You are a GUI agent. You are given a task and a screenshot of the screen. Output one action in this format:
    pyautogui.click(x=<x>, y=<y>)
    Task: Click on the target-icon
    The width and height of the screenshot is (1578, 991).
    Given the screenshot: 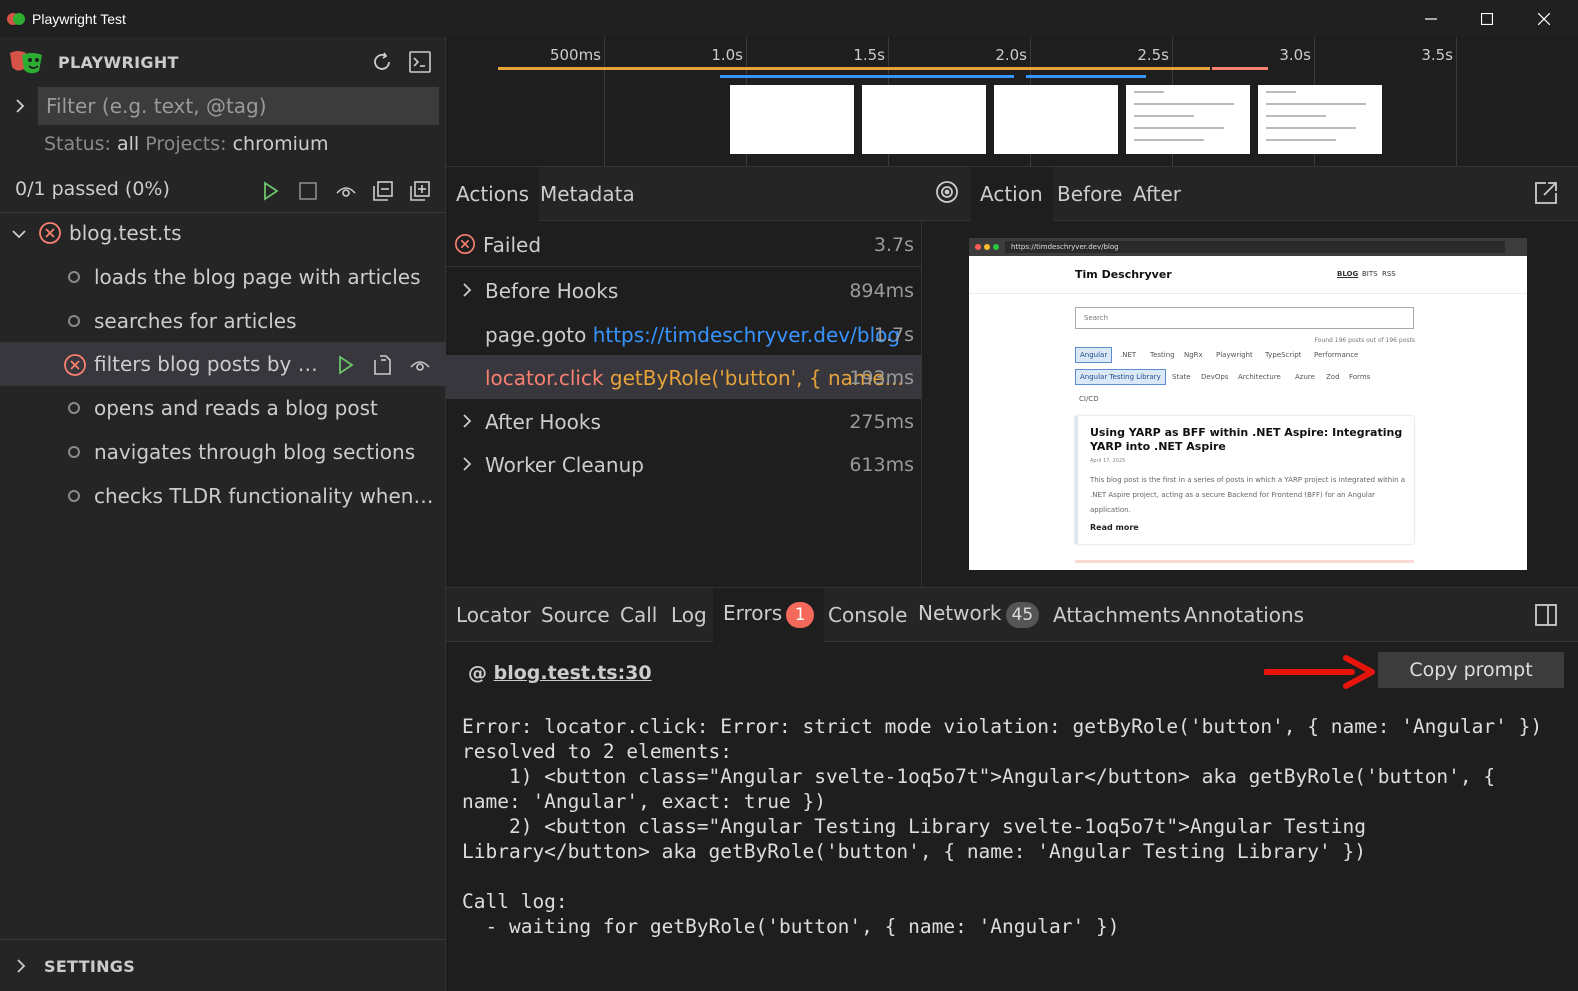 What is the action you would take?
    pyautogui.click(x=947, y=192)
    